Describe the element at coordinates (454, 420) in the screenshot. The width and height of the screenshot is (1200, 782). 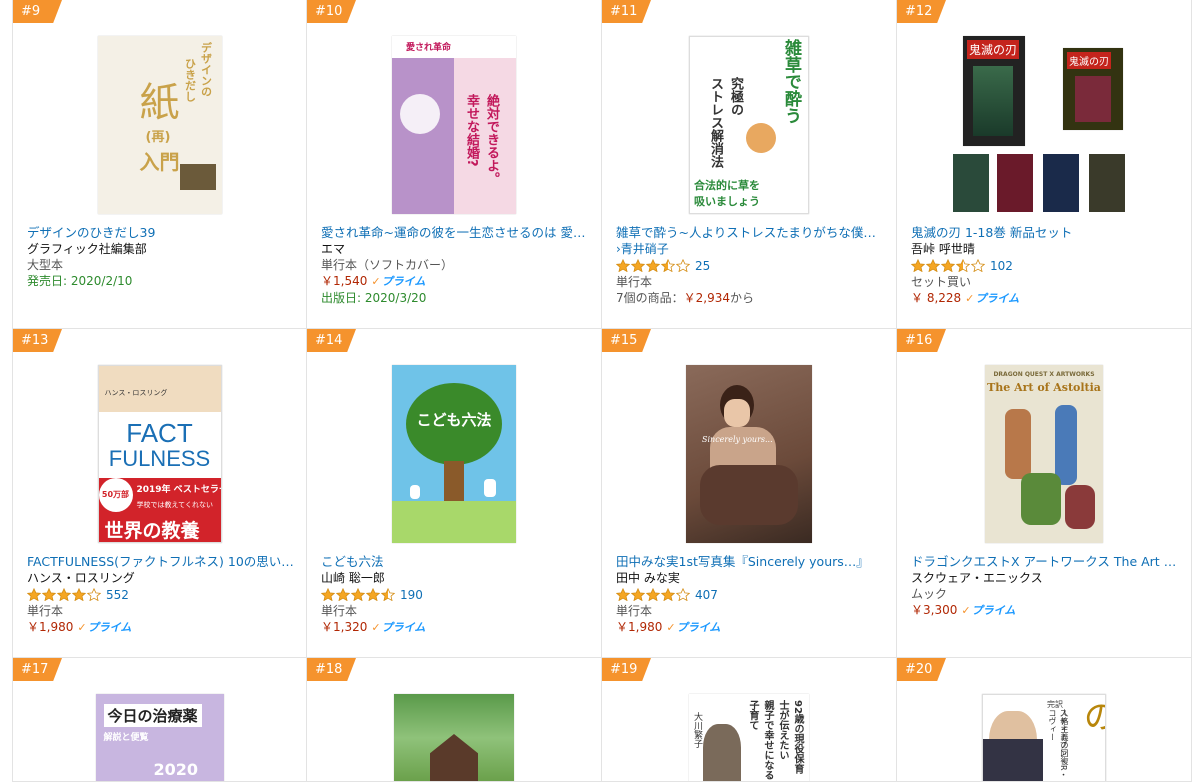
I see `cover-text: こども六法` at that location.